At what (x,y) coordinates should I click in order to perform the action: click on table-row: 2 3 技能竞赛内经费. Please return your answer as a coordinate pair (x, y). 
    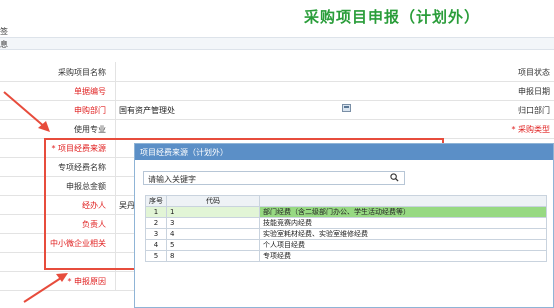
    Looking at the image, I should click on (346, 223).